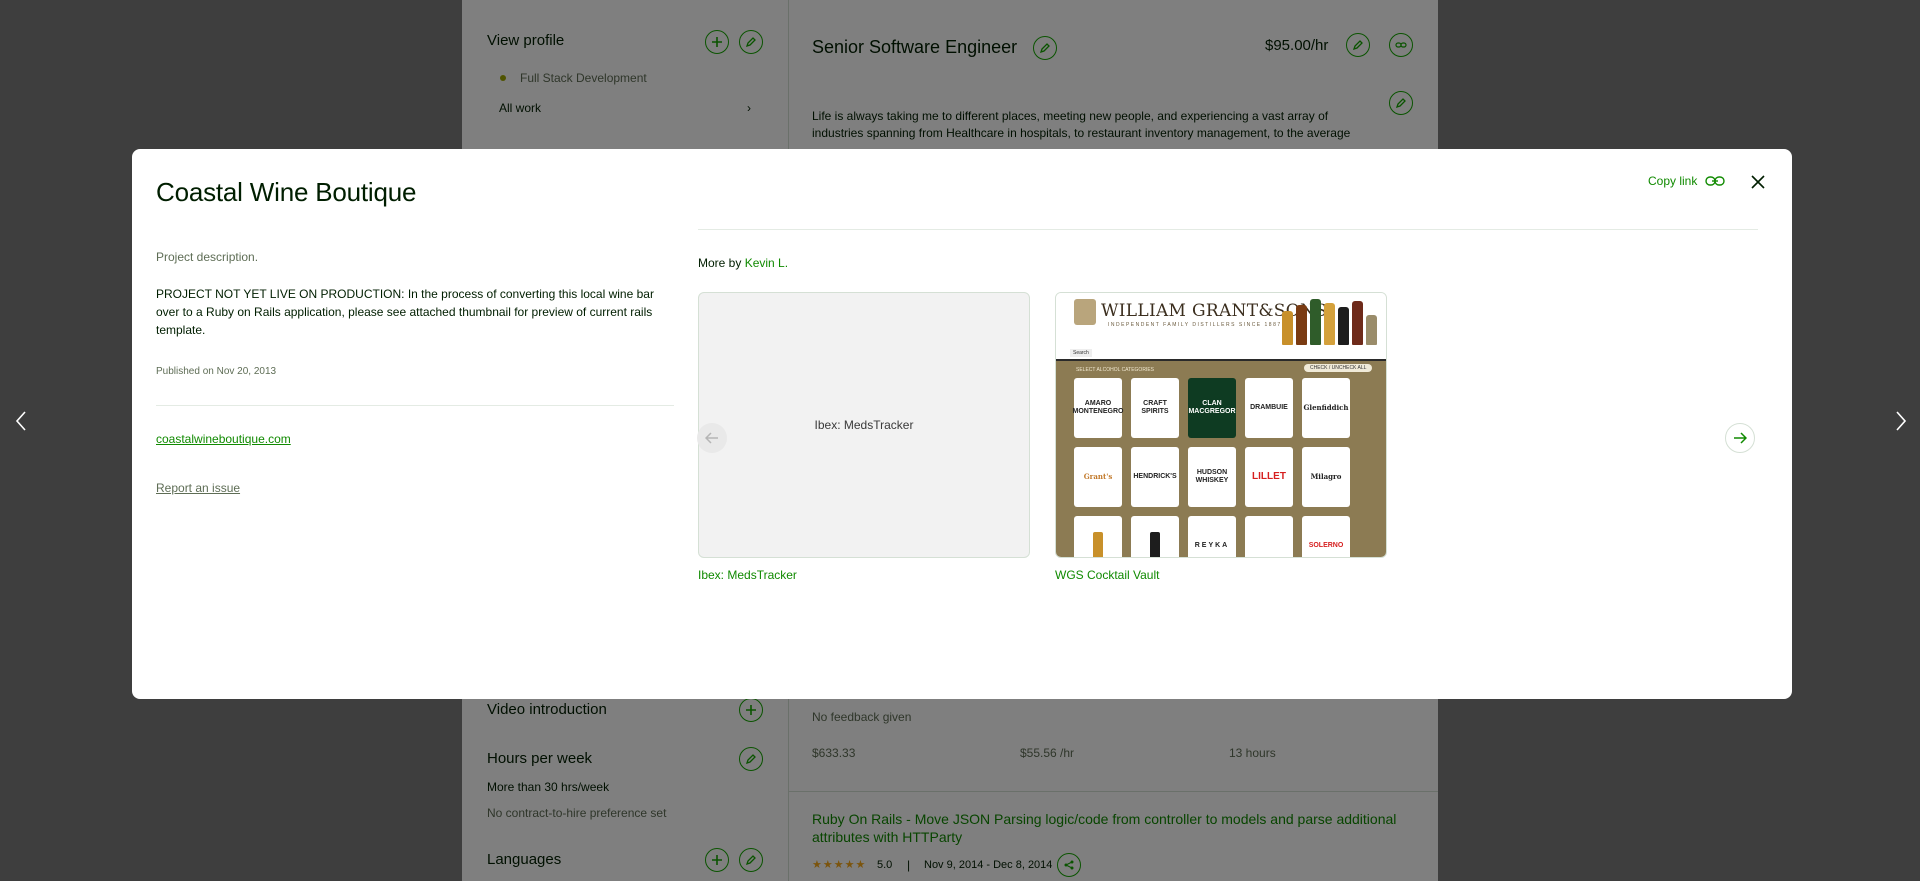  I want to click on arrow-right-icon, so click(1740, 438).